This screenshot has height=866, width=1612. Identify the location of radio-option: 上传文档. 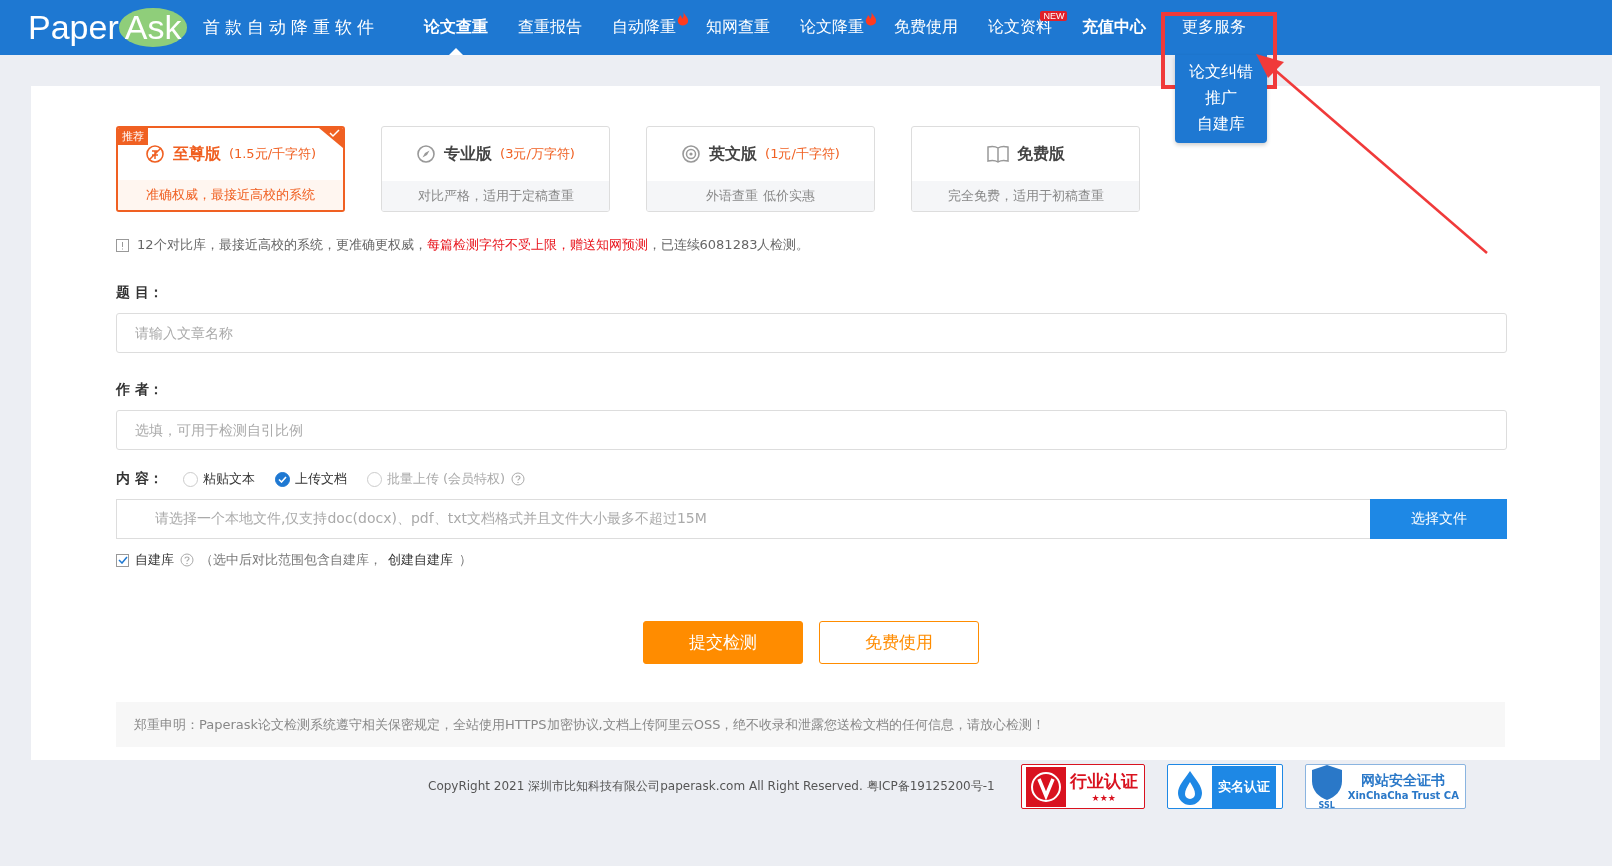
(310, 479).